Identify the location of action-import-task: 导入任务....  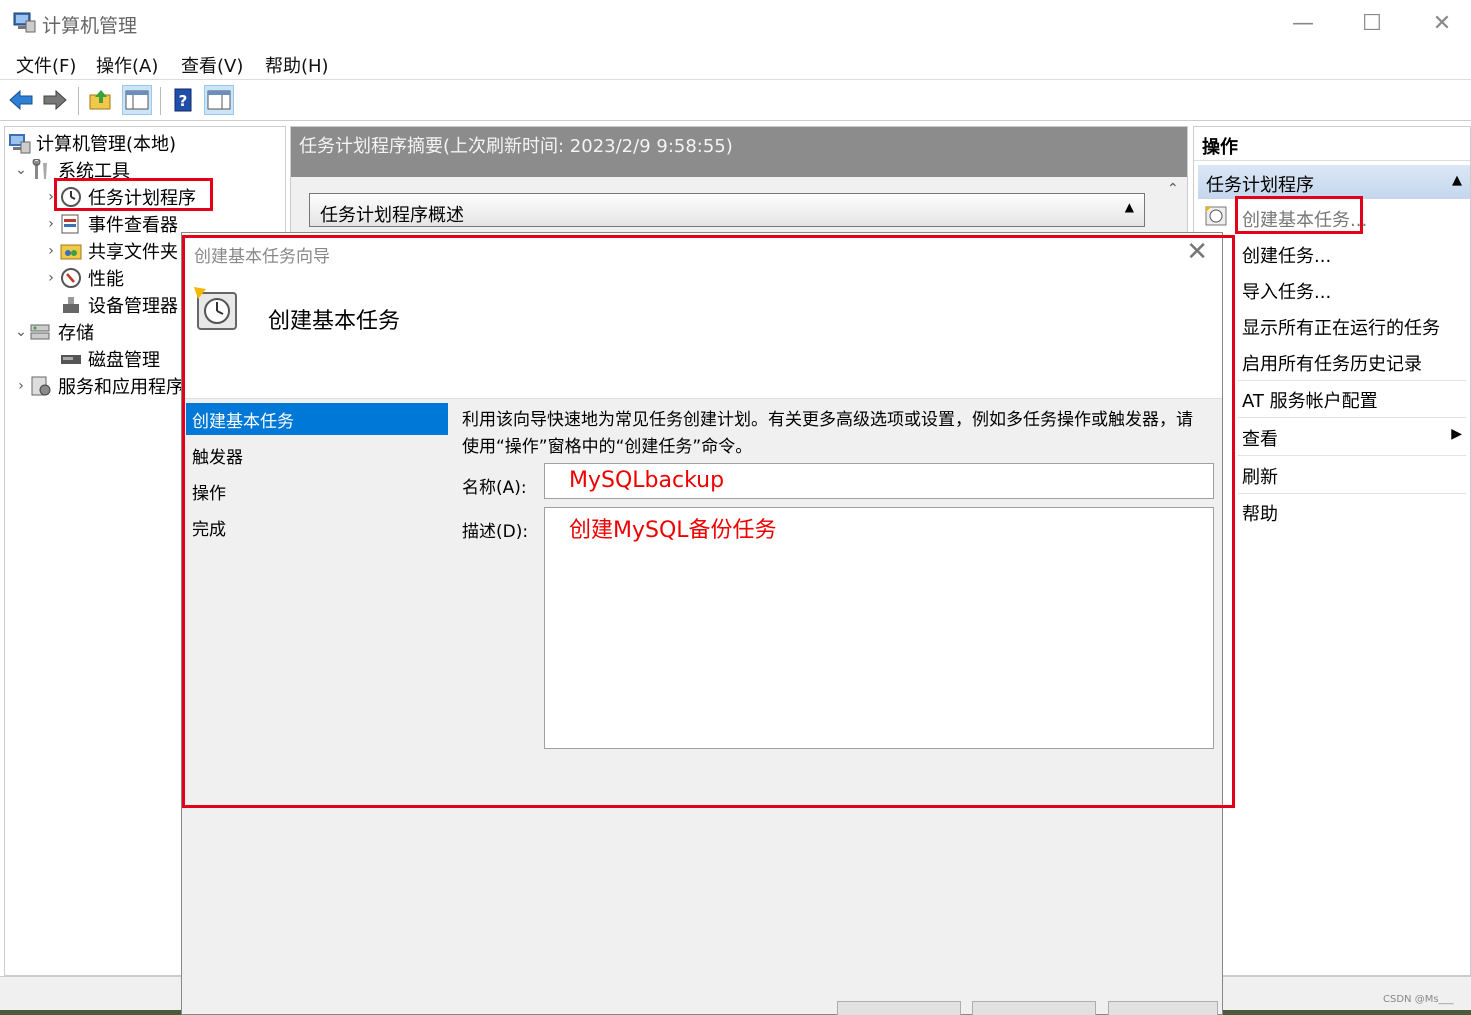
(1286, 291).